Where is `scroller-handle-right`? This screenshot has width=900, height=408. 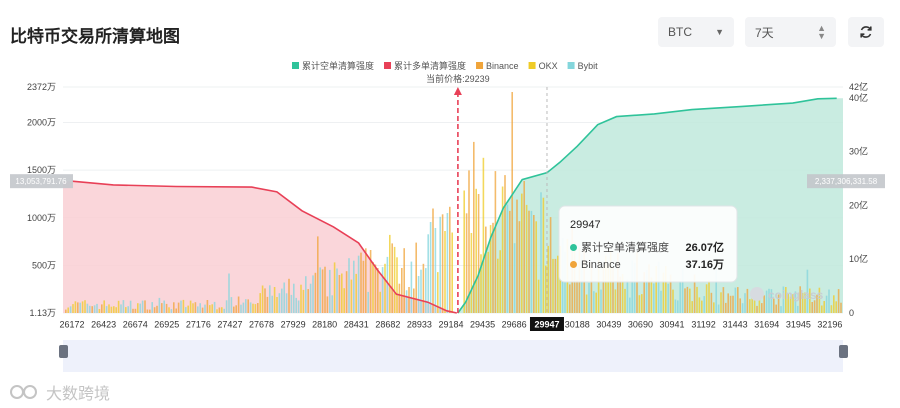
scroller-handle-right is located at coordinates (843, 351).